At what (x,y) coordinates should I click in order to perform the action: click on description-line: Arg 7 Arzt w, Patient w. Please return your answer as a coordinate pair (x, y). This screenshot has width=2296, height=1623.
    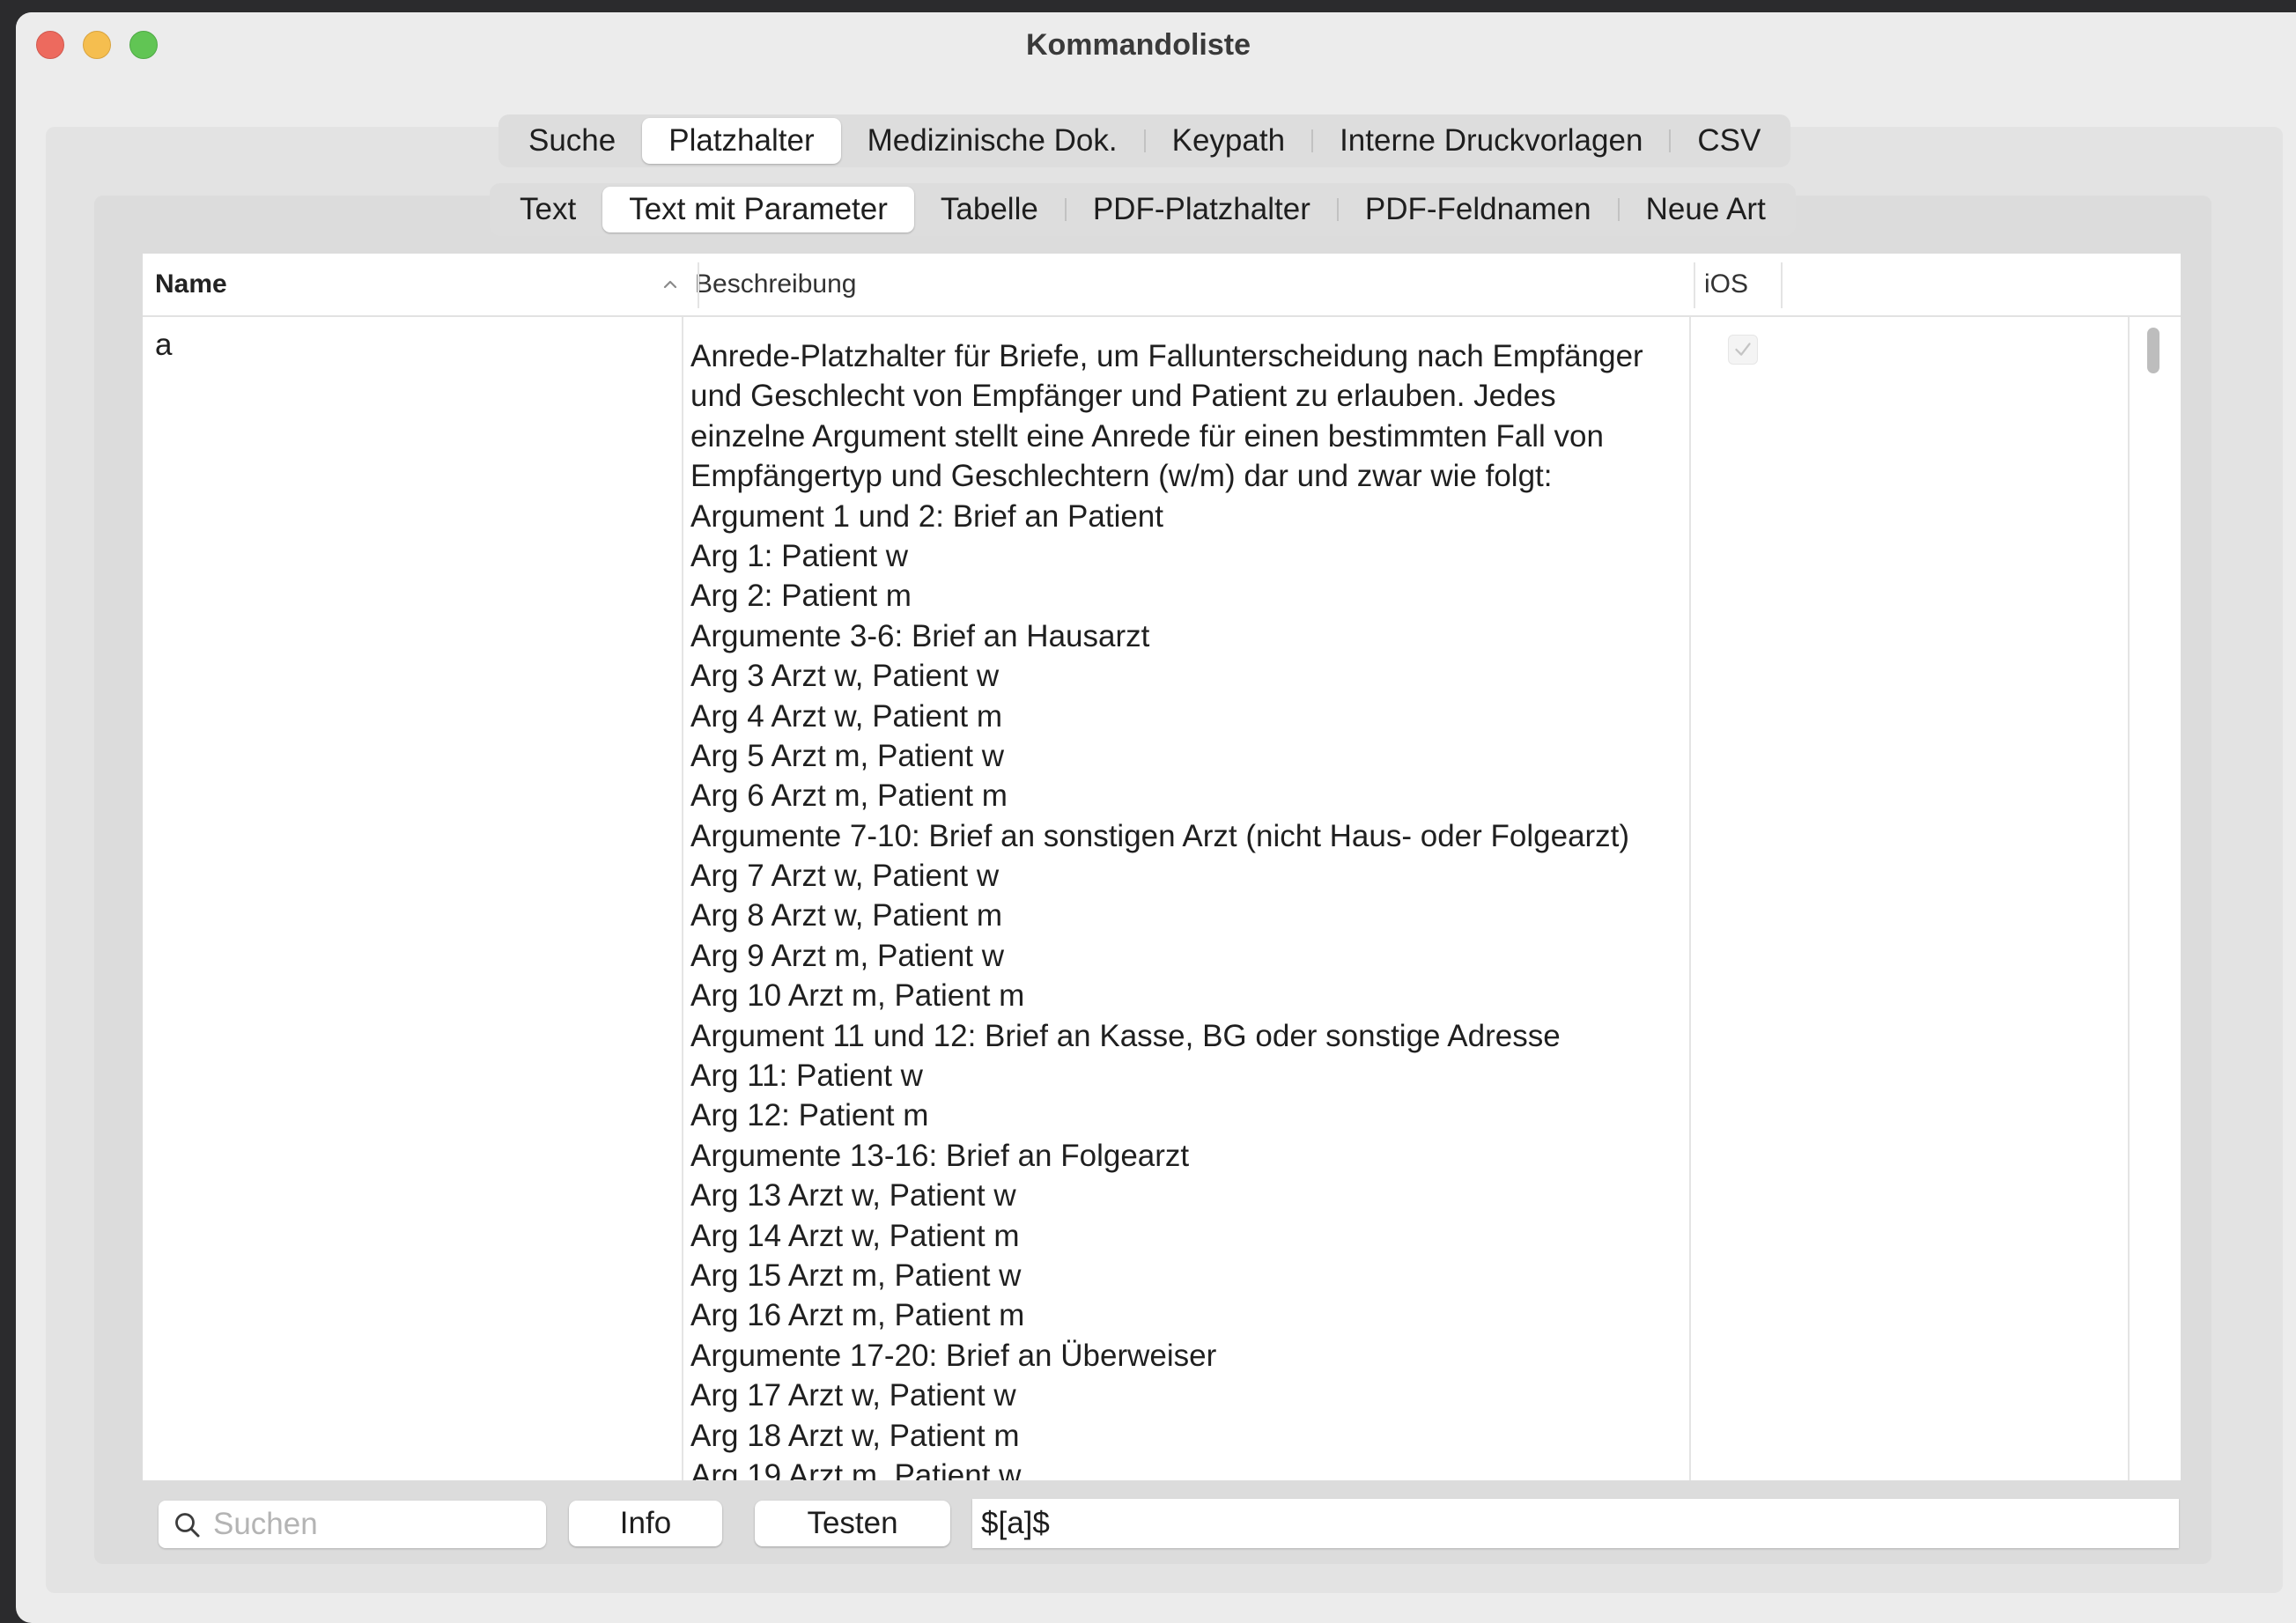
    Looking at the image, I should click on (845, 877).